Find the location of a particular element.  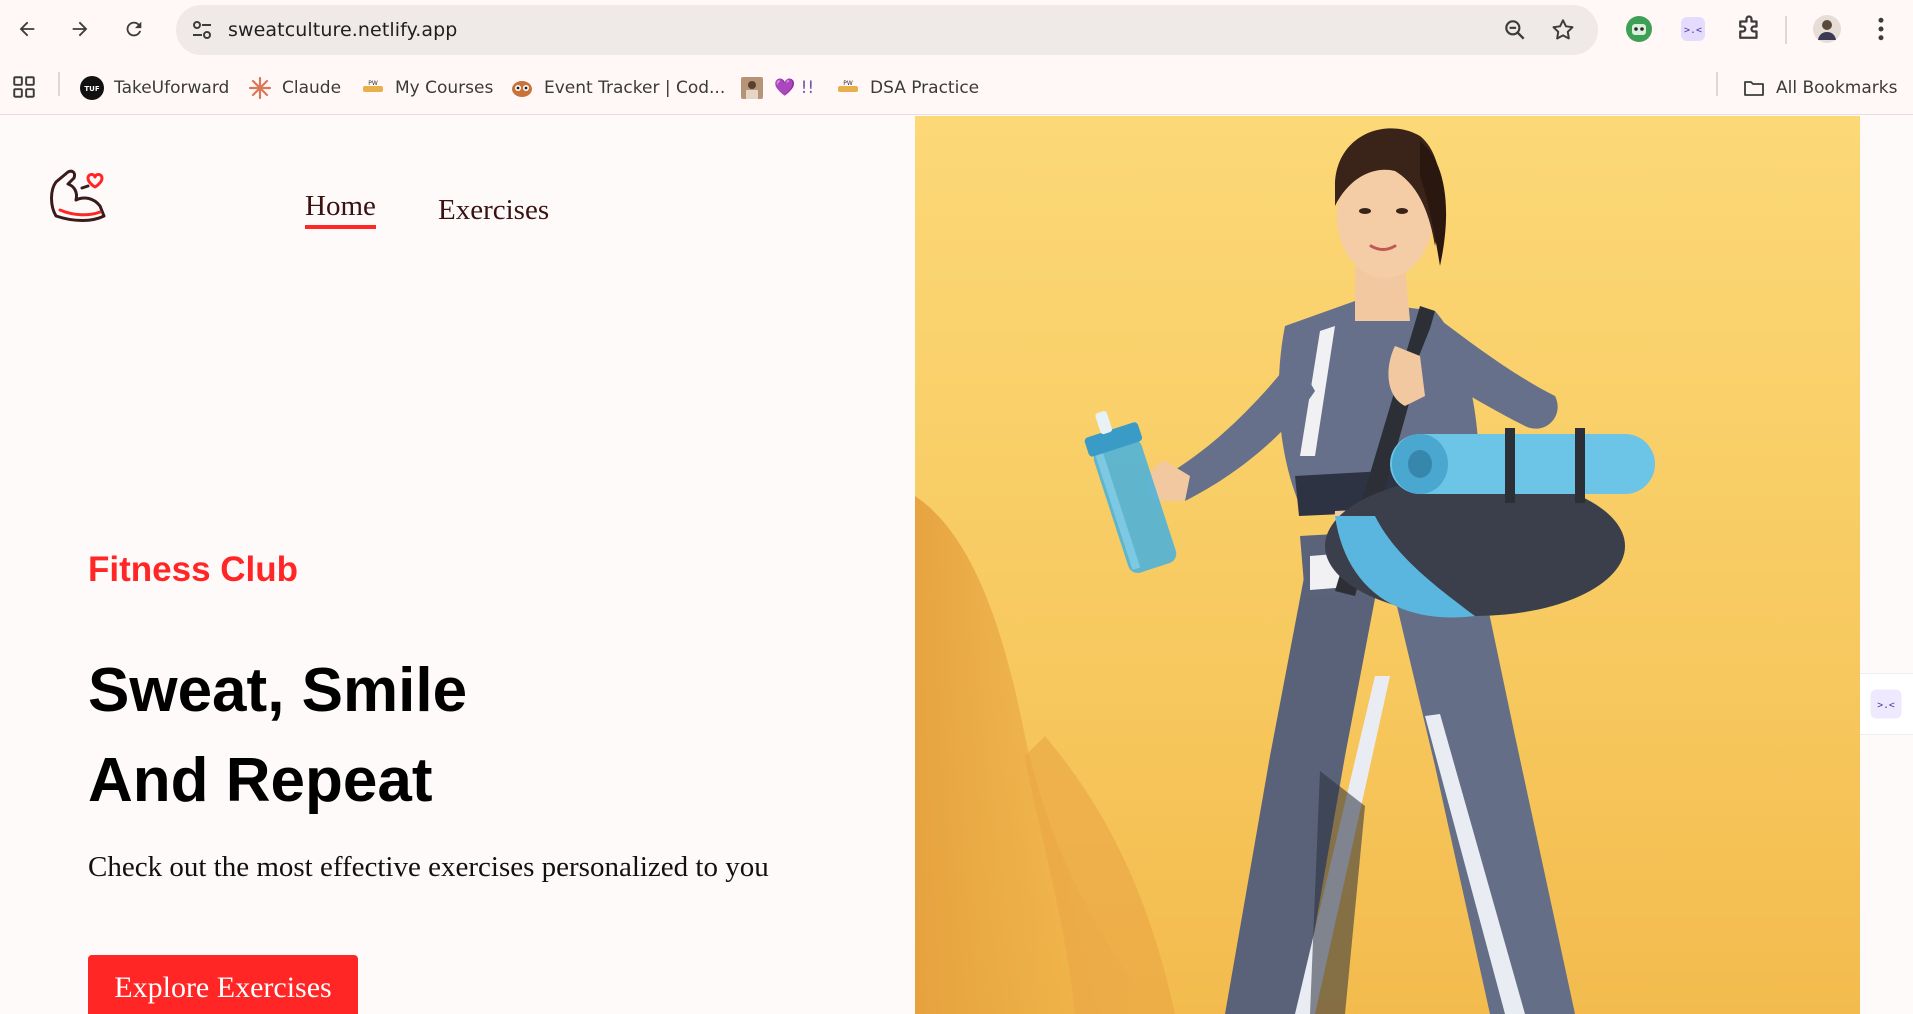

bookmark-takeuforward: TUF TakeUforward is located at coordinates (154, 88).